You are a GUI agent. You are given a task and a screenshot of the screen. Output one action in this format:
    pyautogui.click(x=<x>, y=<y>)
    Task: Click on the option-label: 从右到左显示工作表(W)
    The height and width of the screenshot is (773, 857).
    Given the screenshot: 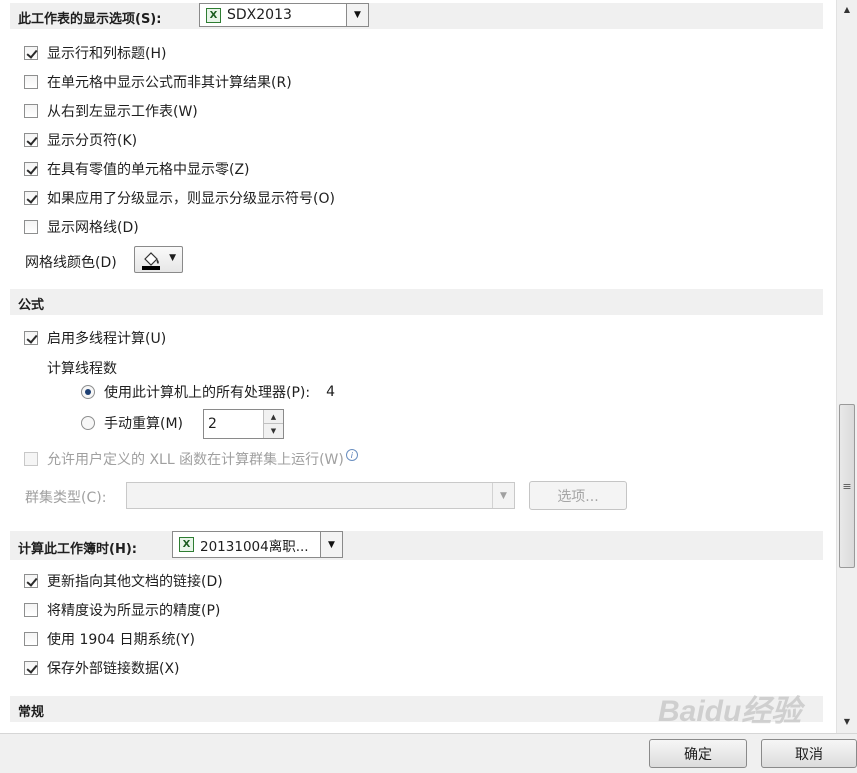 What is the action you would take?
    pyautogui.click(x=122, y=112)
    